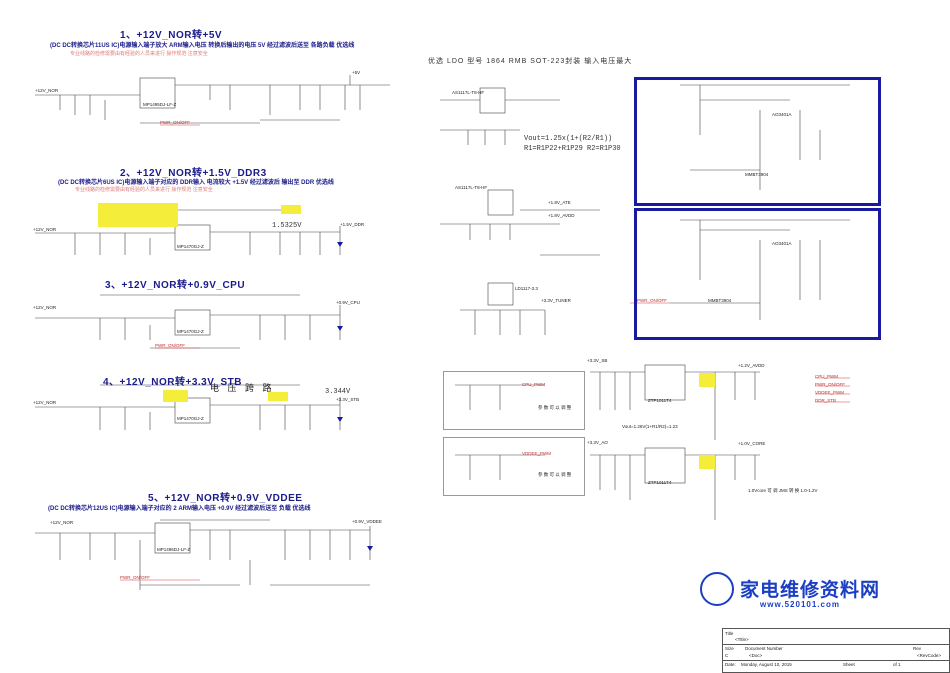 The width and height of the screenshot is (950, 673). I want to click on section-1-warning: 专业线路的检修需要由有经验的人员来进行 操作规范 注意安全, so click(139, 54).